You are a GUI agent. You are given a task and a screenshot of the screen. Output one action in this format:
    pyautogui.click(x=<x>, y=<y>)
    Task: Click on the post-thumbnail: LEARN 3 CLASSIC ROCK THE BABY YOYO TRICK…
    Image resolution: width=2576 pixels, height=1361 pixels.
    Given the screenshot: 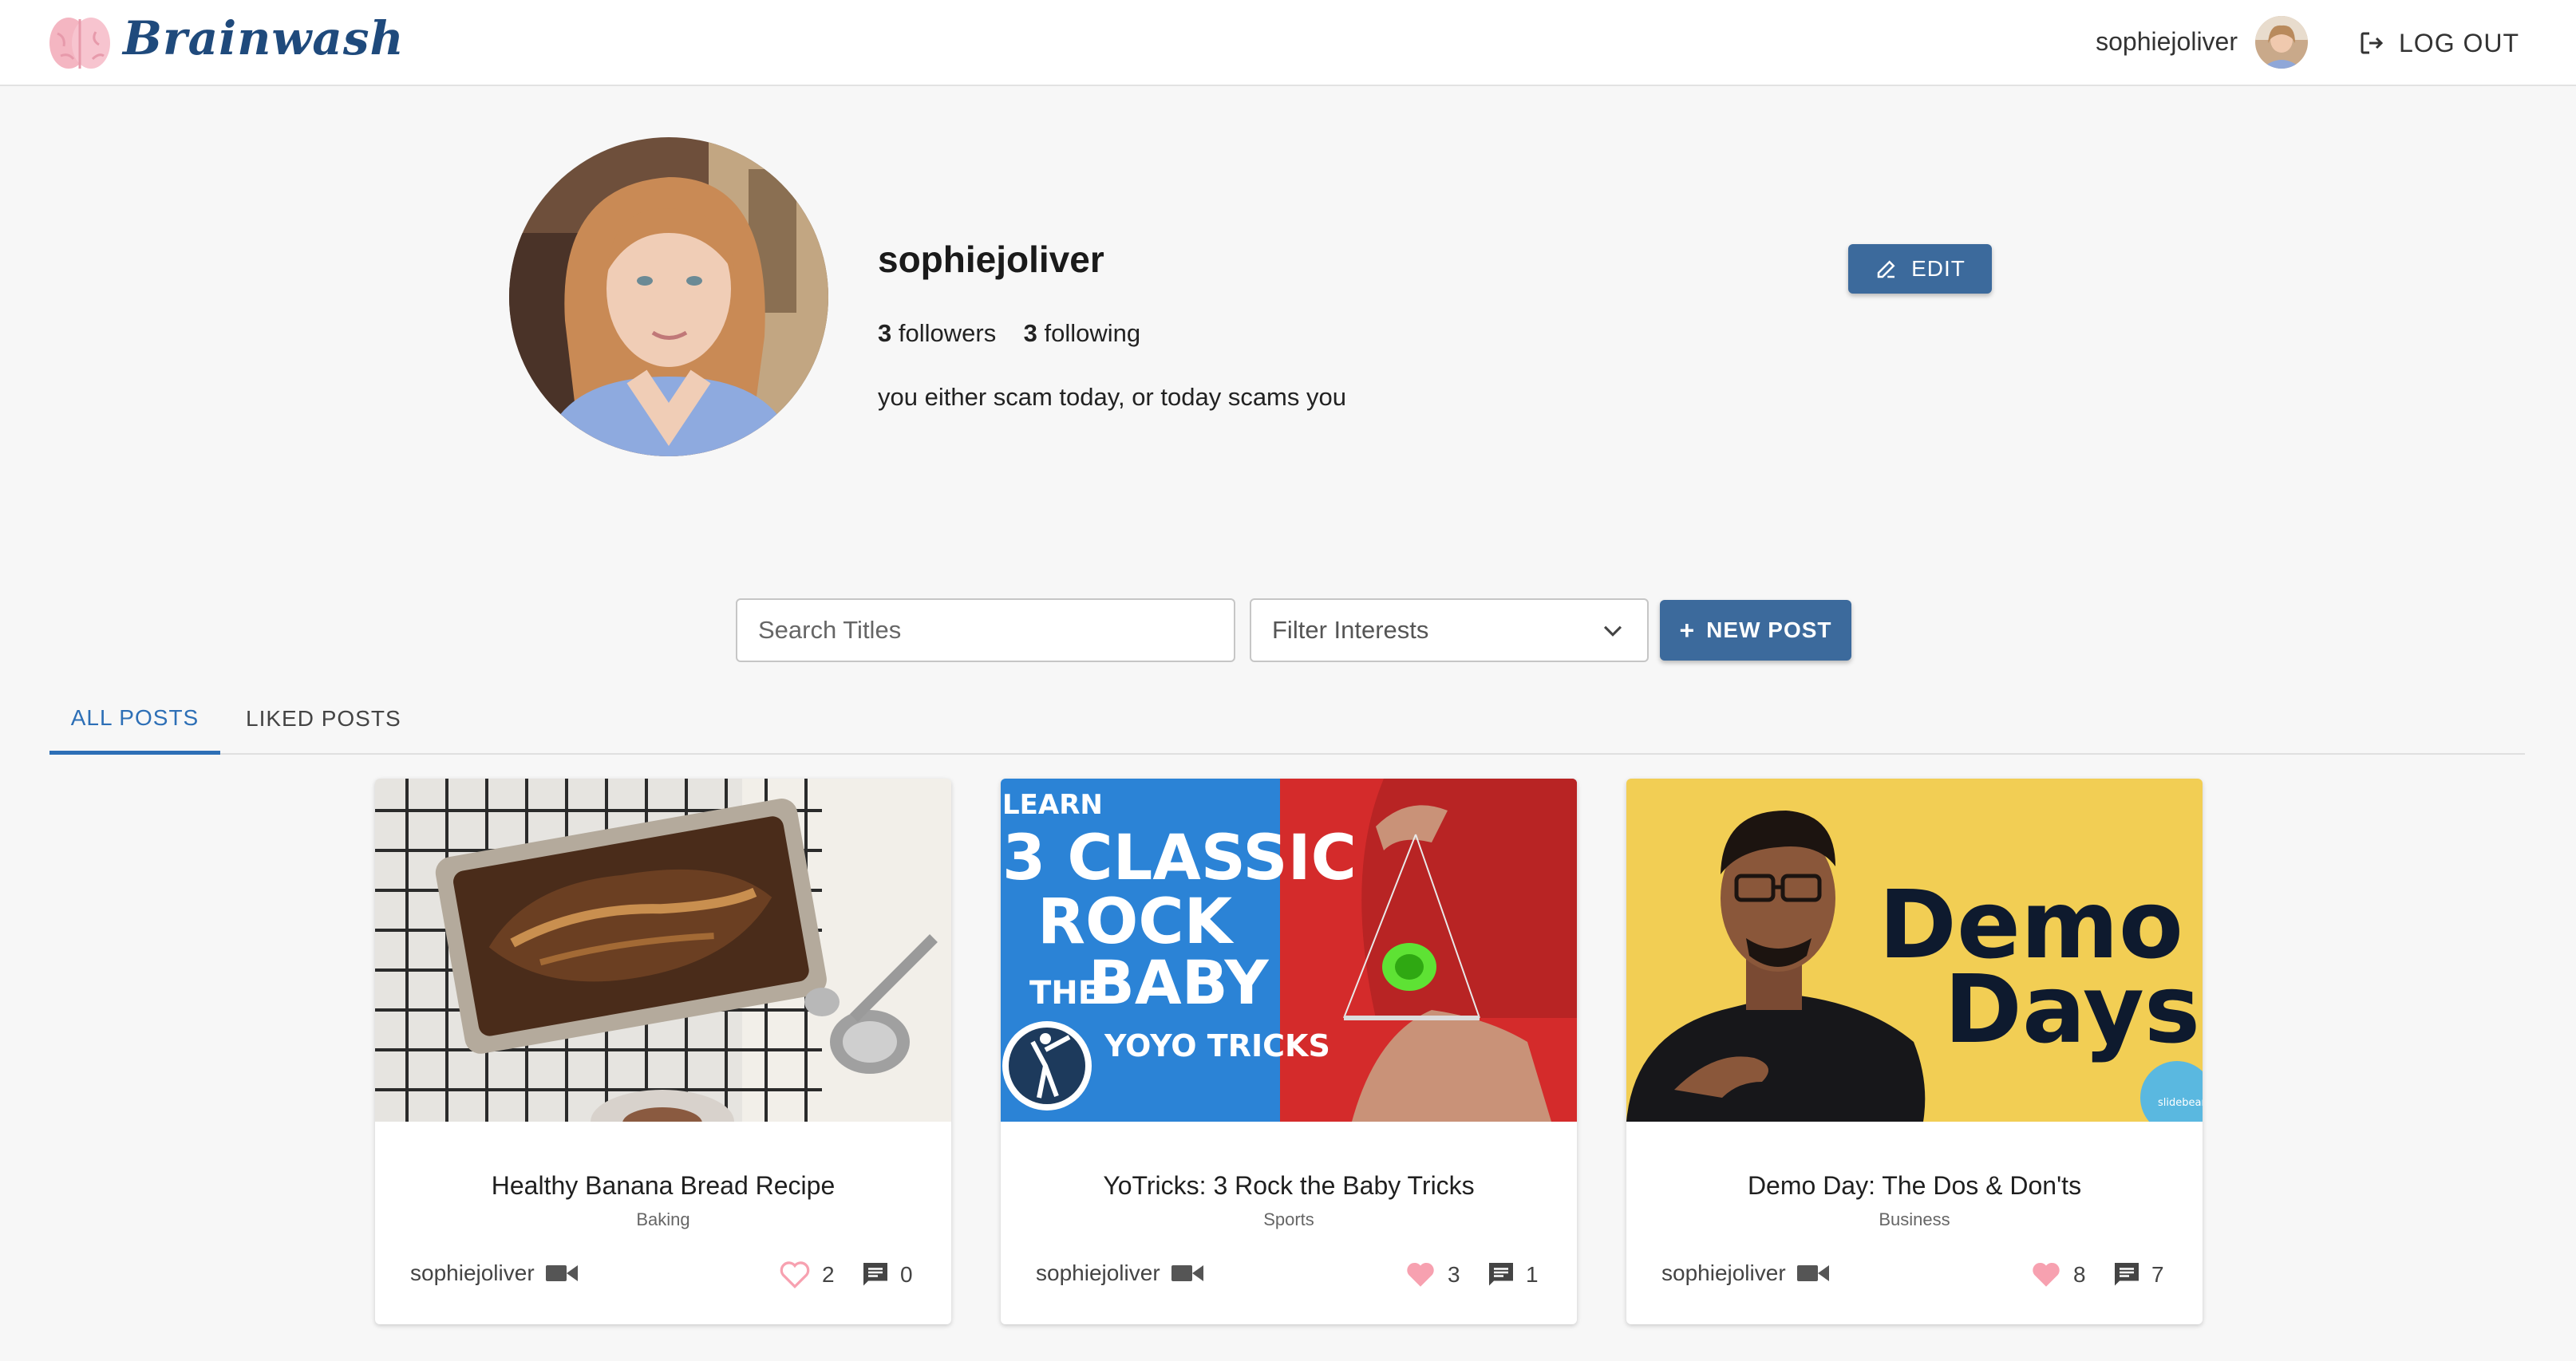 What is the action you would take?
    pyautogui.click(x=1289, y=950)
    